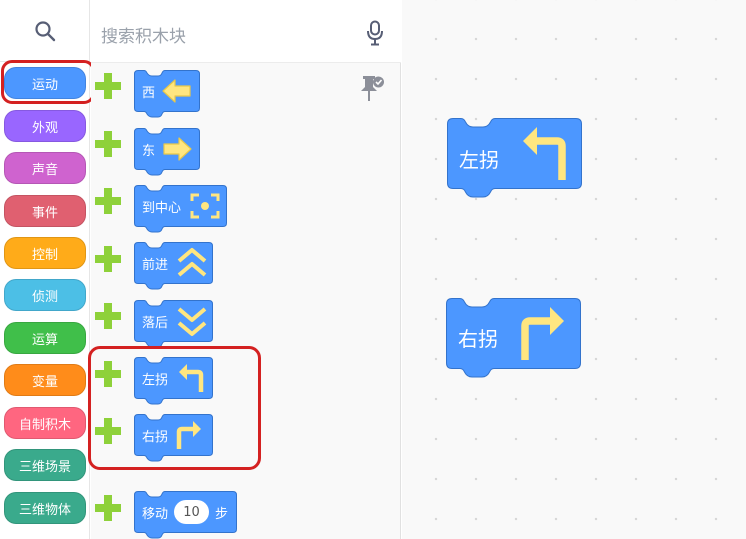 The height and width of the screenshot is (539, 746). I want to click on workspace-block-label: 右拐, so click(478, 339).